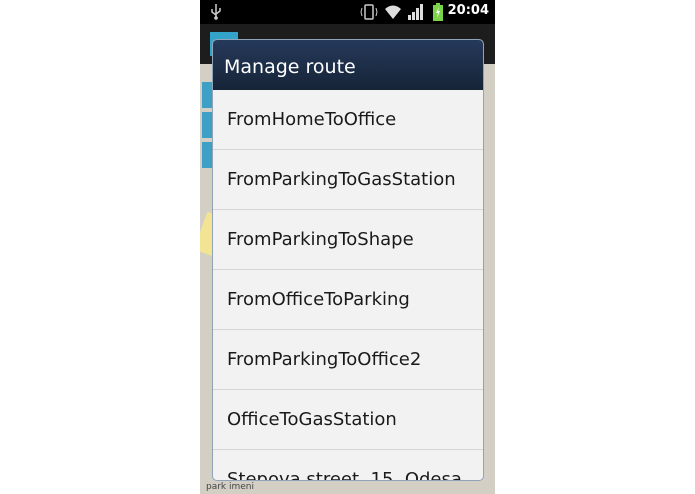 The width and height of the screenshot is (695, 494). Describe the element at coordinates (416, 14) in the screenshot. I see `signal-icon` at that location.